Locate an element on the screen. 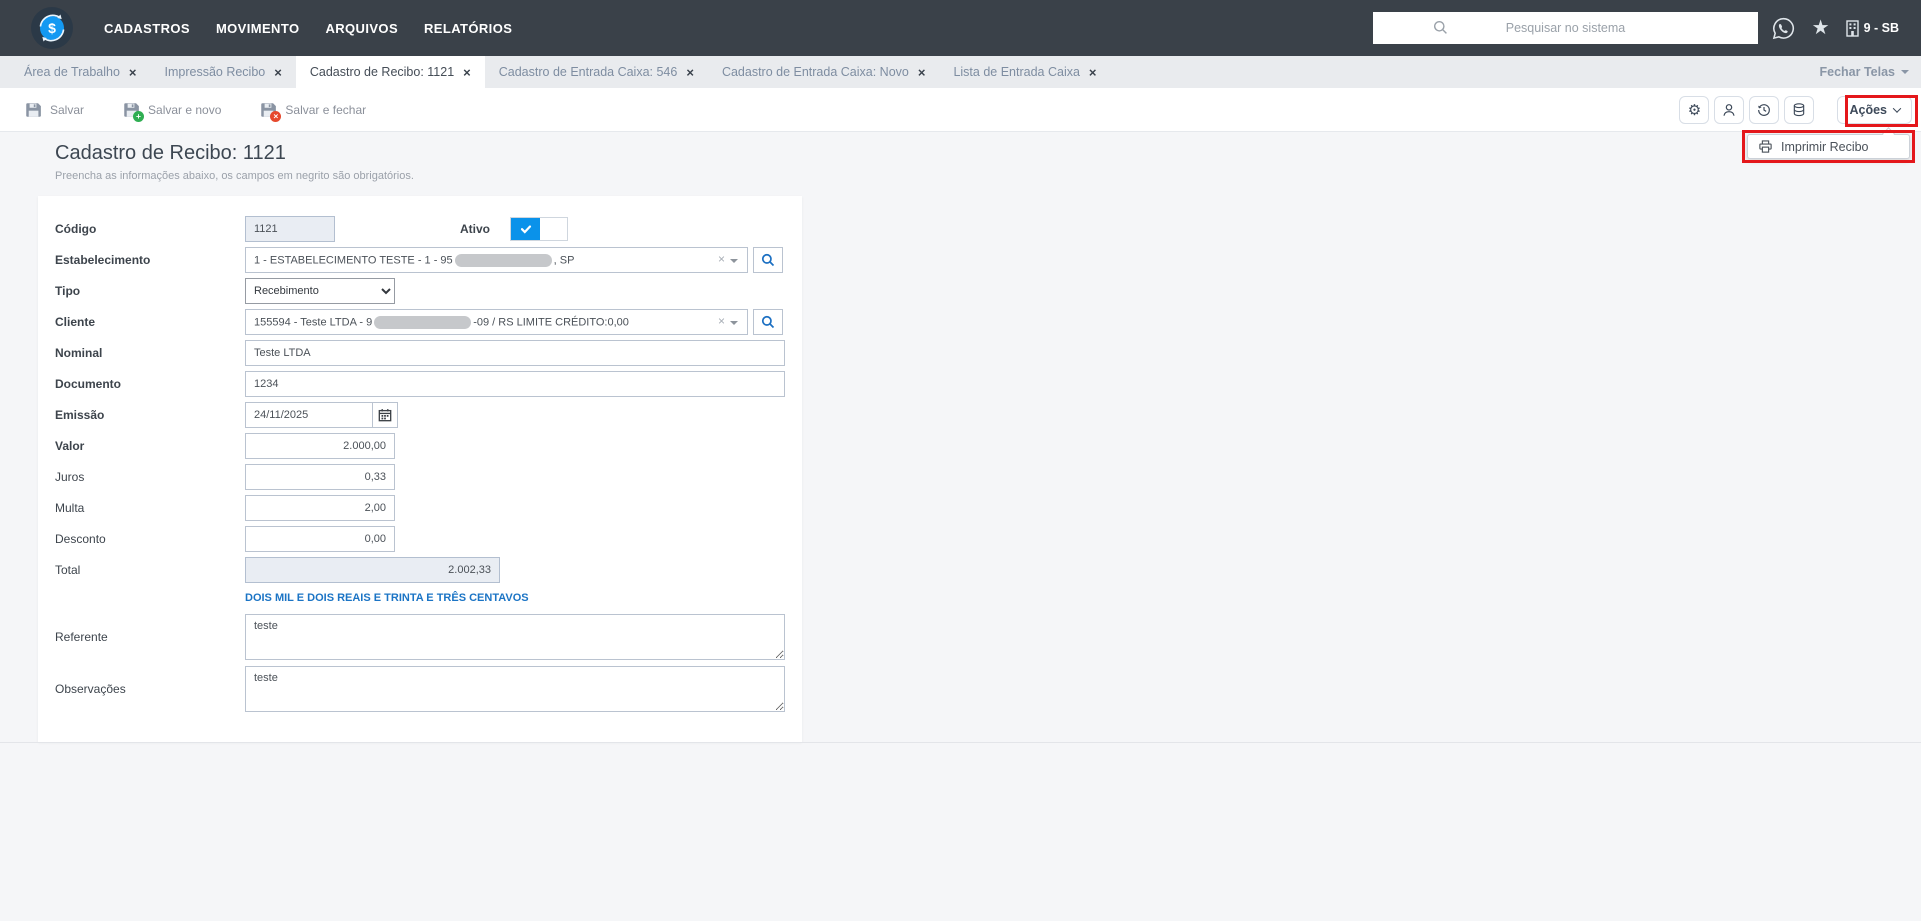  content-divider is located at coordinates (960, 742).